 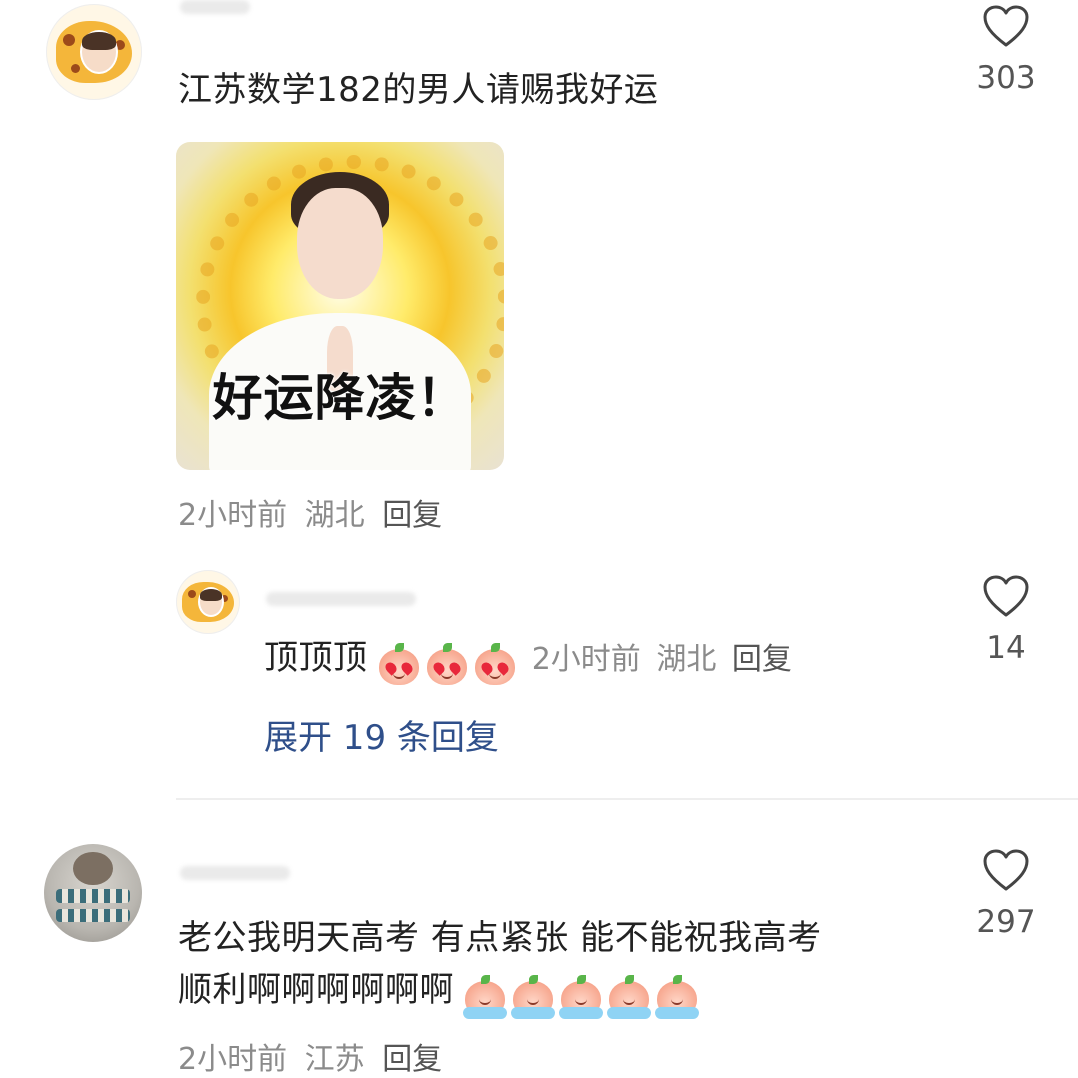 What do you see at coordinates (334, 1059) in the screenshot?
I see `comment-location: 江苏` at bounding box center [334, 1059].